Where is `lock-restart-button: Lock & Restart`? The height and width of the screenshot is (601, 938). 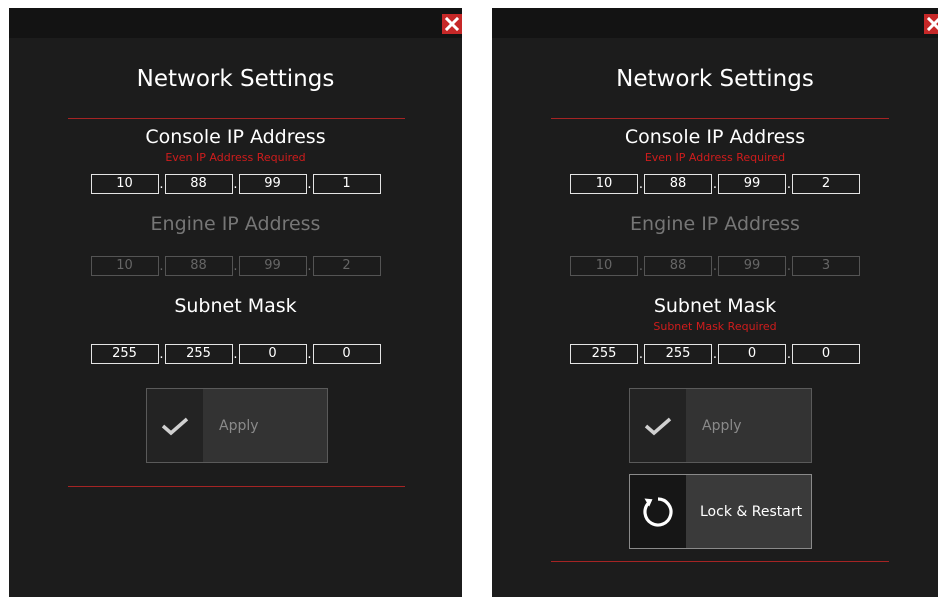 lock-restart-button: Lock & Restart is located at coordinates (720, 511).